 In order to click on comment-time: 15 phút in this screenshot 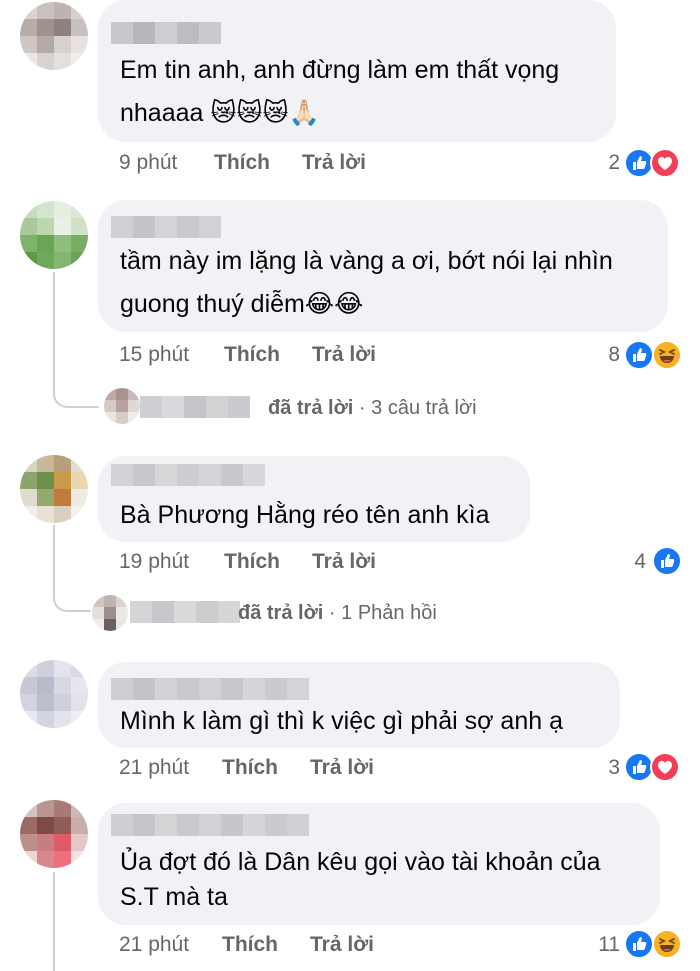, I will do `click(154, 355)`.